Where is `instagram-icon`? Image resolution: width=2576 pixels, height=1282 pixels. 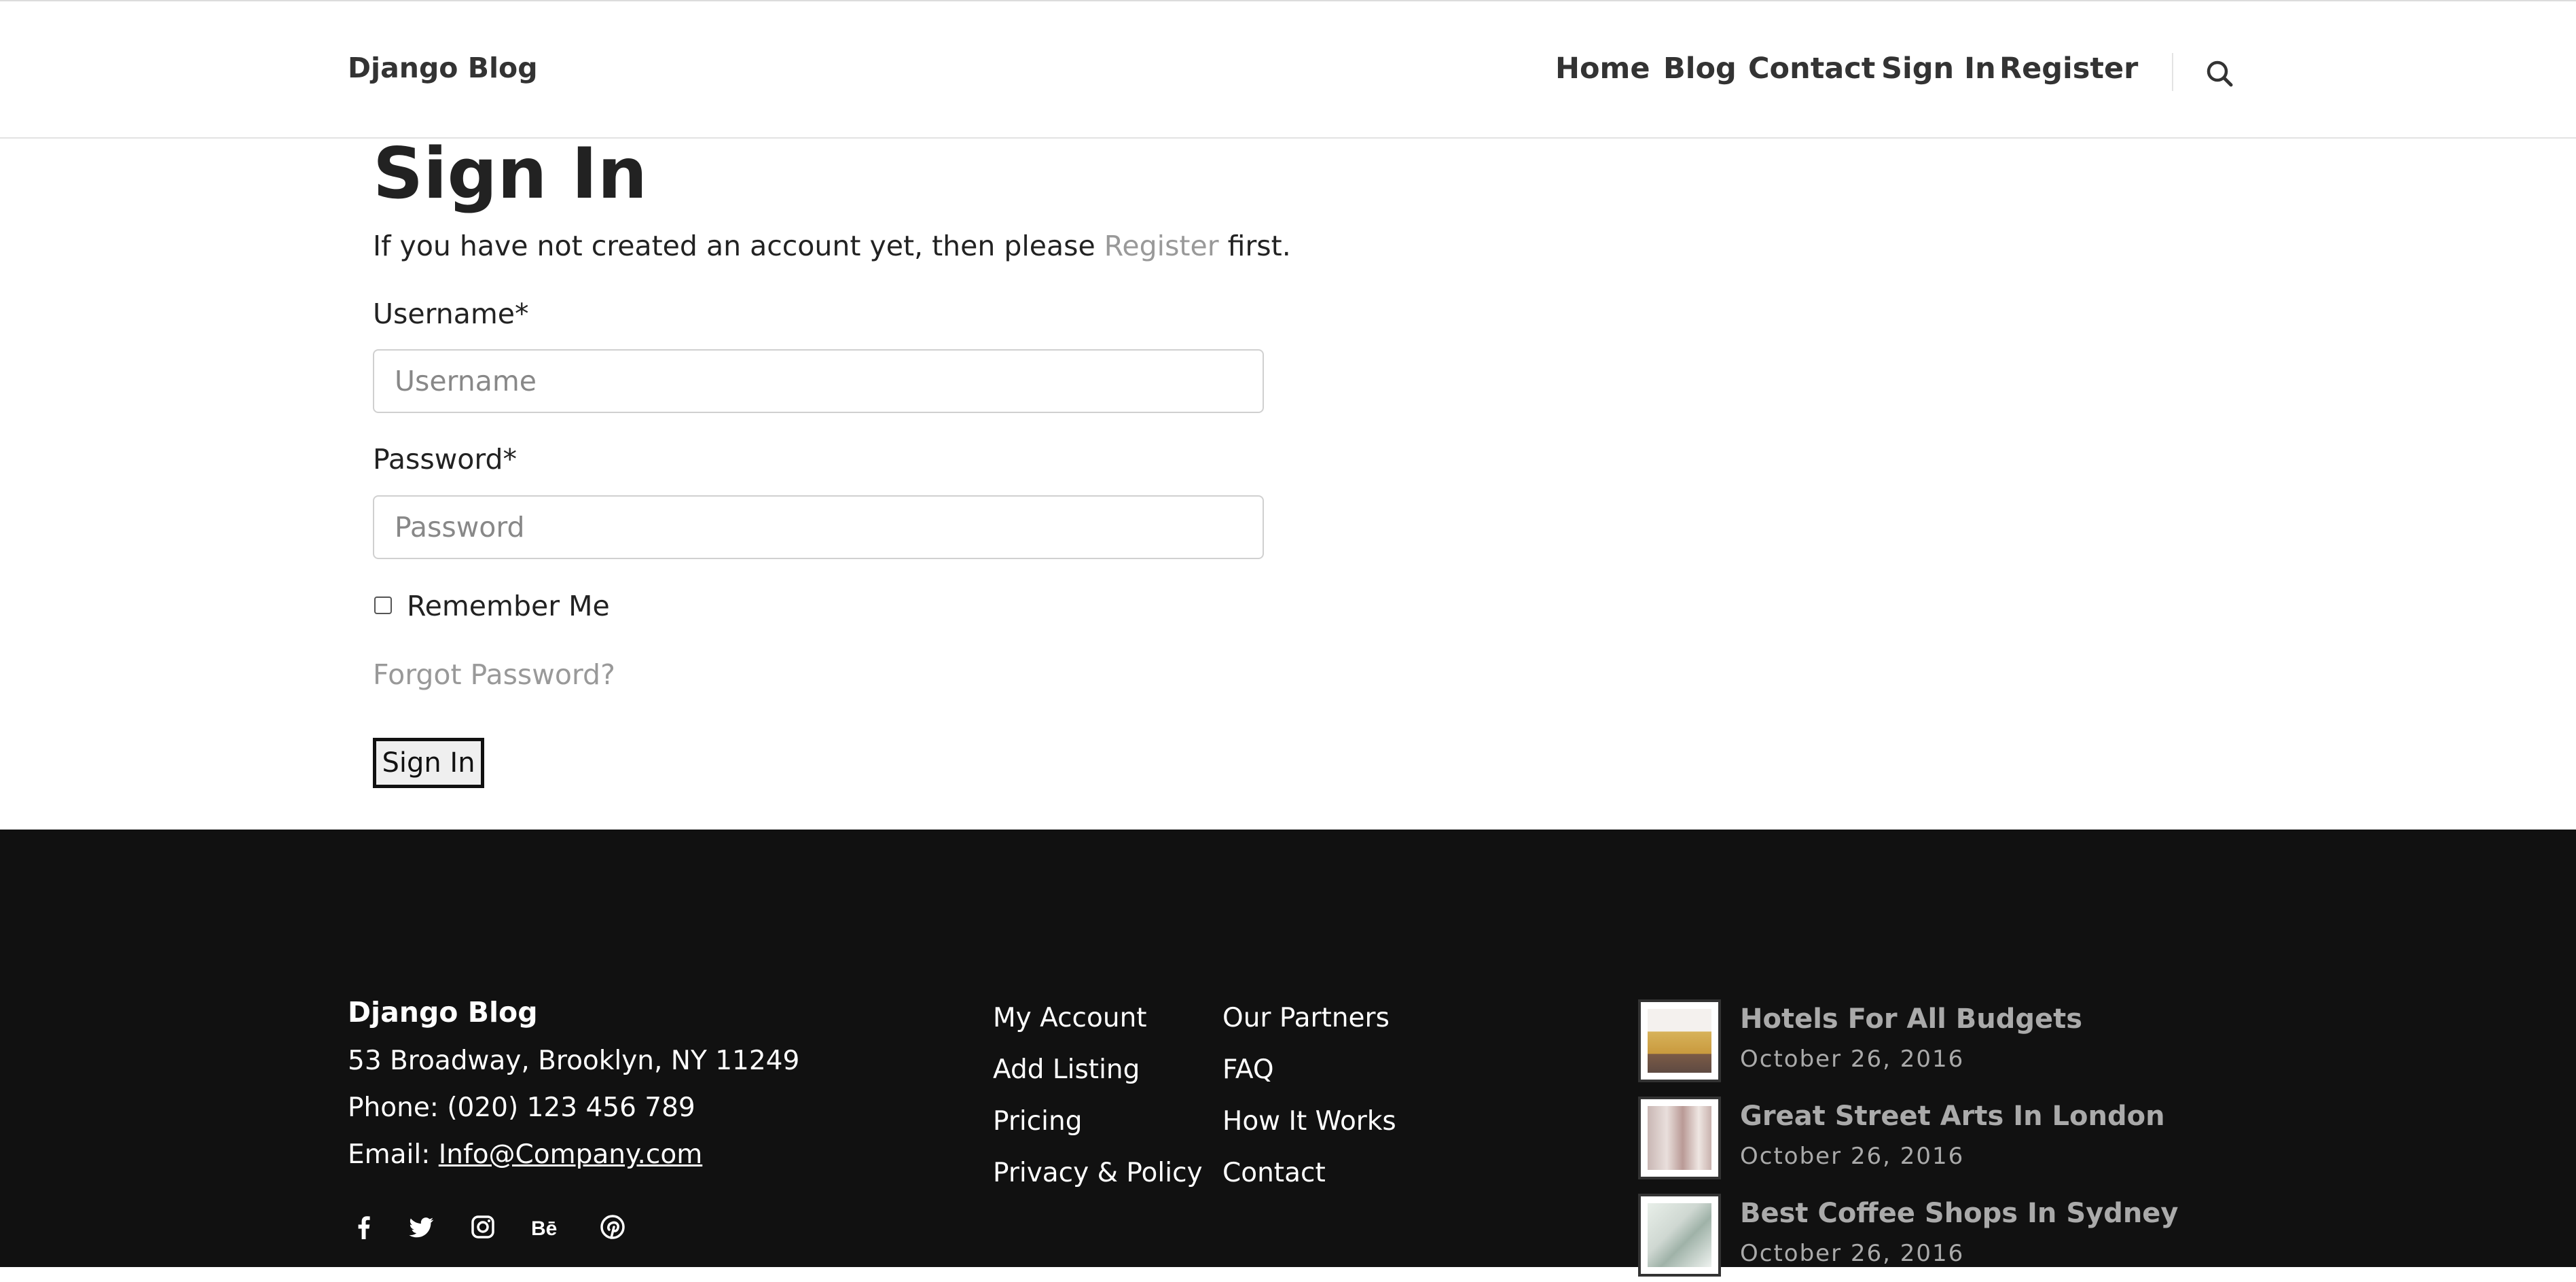 instagram-icon is located at coordinates (483, 1227).